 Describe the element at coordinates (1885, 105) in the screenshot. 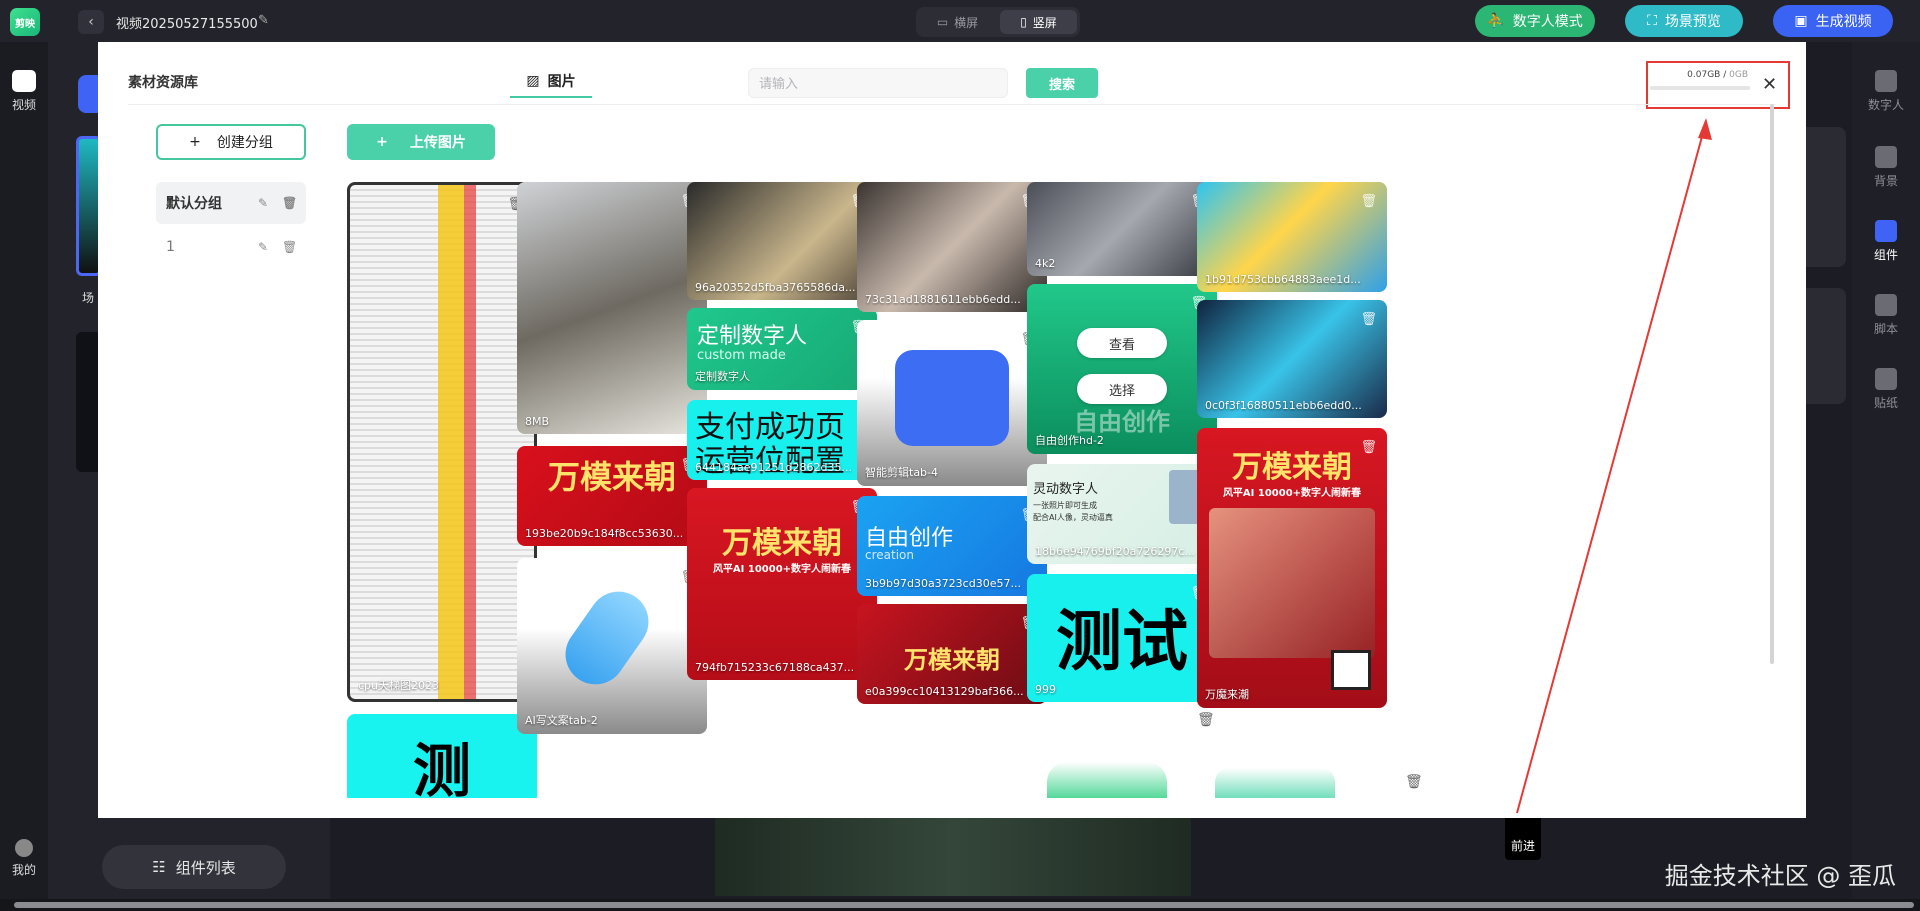

I see `rail-digital-human-label: 数字人` at that location.